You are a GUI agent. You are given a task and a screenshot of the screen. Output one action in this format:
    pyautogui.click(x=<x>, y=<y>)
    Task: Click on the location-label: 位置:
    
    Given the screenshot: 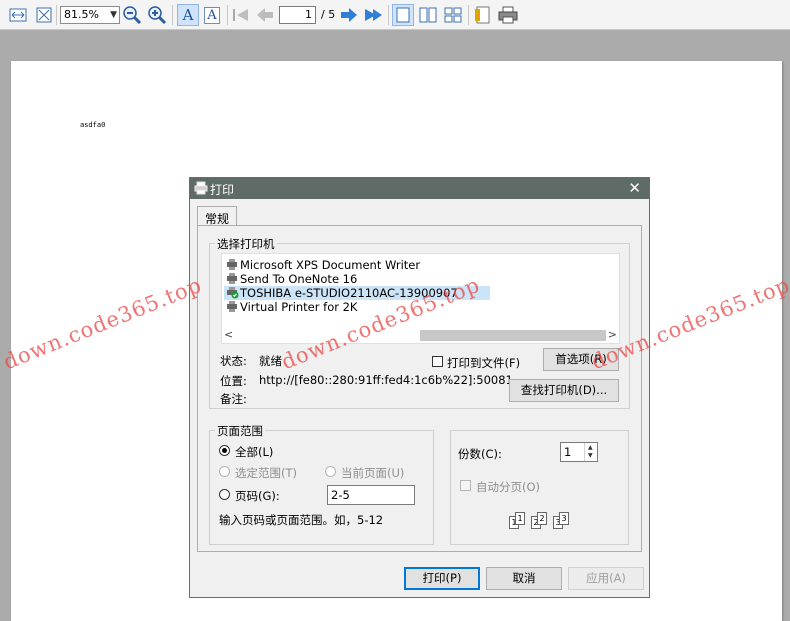 What is the action you would take?
    pyautogui.click(x=233, y=381)
    